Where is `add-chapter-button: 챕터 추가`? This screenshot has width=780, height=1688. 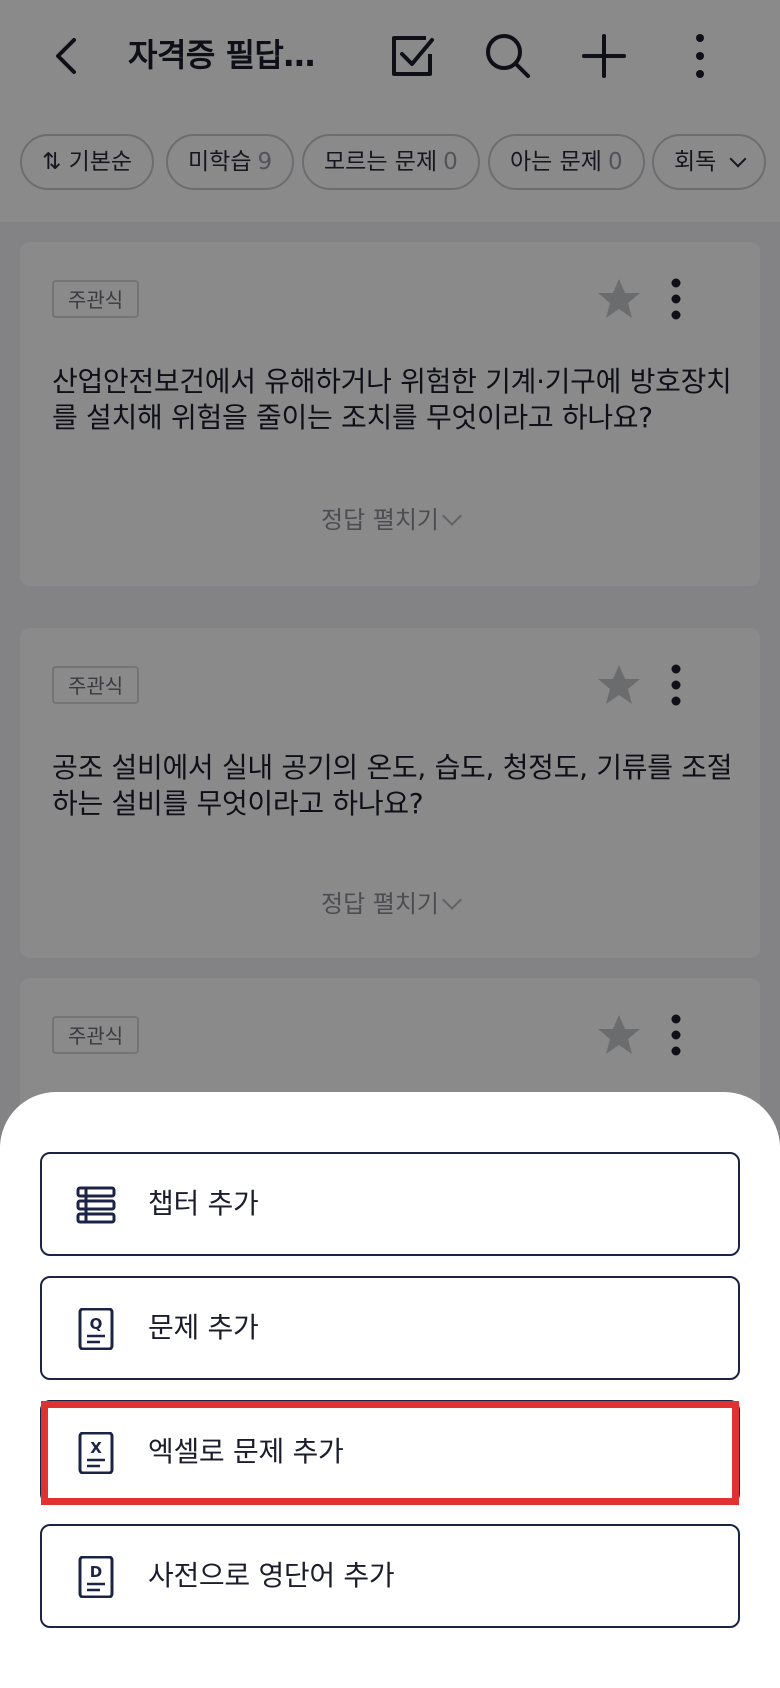
add-chapter-button: 챕터 추가 is located at coordinates (390, 1204).